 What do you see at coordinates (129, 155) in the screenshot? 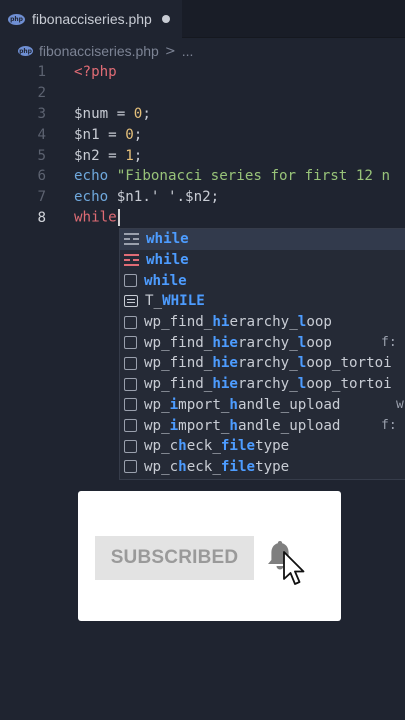
I see `number-token: 1` at bounding box center [129, 155].